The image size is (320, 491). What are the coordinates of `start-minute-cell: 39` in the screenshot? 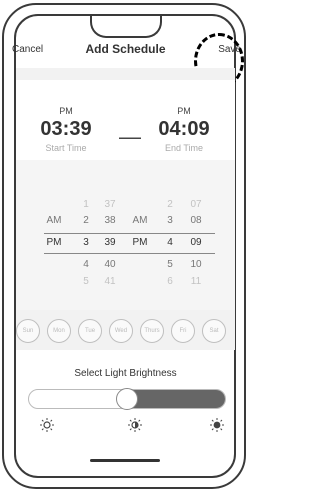 It's located at (110, 242).